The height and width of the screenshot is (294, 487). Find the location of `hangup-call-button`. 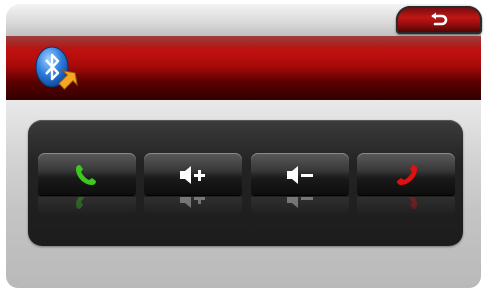

hangup-call-button is located at coordinates (406, 174).